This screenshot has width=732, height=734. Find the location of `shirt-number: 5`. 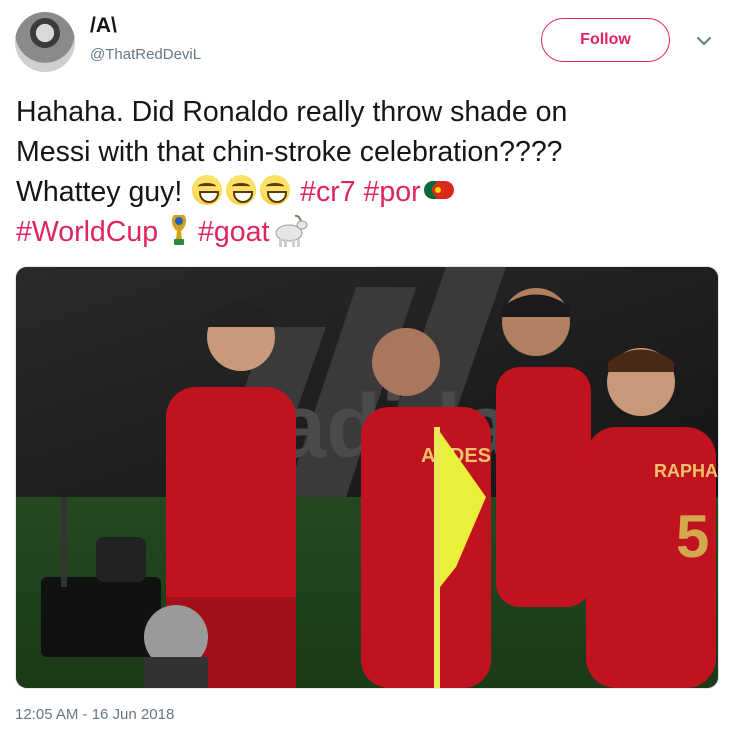

shirt-number: 5 is located at coordinates (692, 536).